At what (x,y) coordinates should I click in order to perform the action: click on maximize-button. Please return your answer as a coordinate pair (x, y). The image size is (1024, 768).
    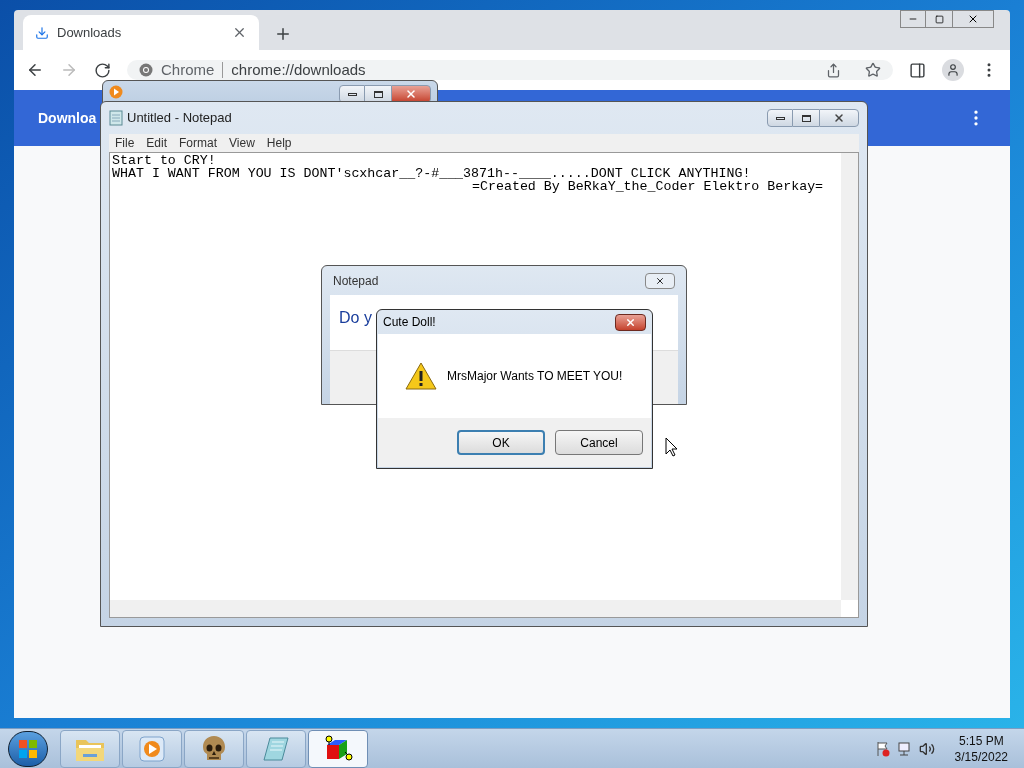
    Looking at the image, I should click on (806, 118).